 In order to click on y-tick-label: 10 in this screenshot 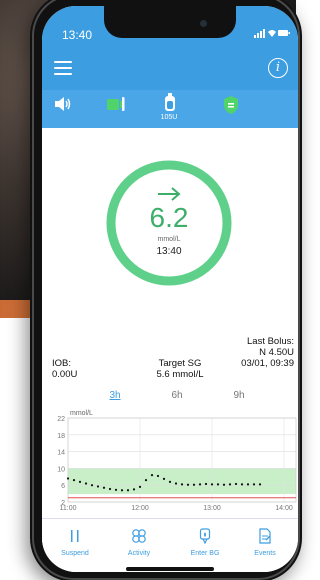, I will do `click(61, 469)`.